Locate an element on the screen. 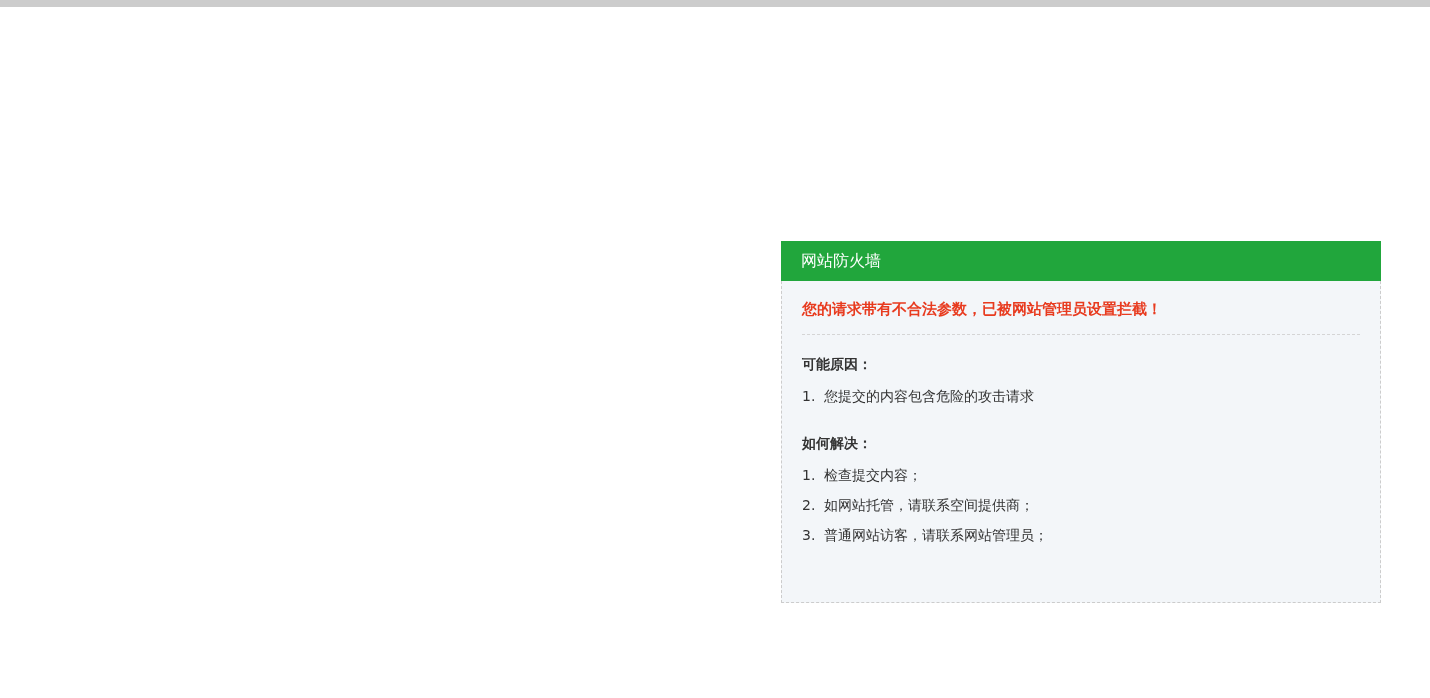  panel-title: 网站防火墙 is located at coordinates (841, 261).